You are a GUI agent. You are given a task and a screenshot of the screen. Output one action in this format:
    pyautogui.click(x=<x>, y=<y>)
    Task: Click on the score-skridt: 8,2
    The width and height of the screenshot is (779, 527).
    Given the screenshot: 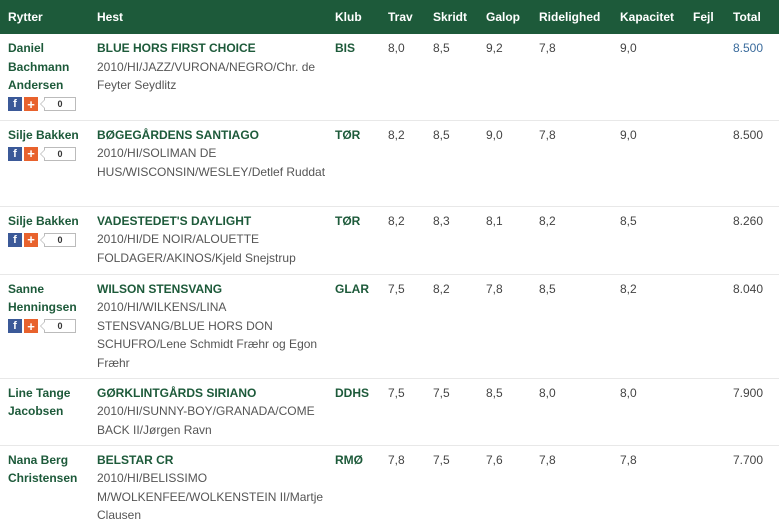 What is the action you would take?
    pyautogui.click(x=451, y=326)
    